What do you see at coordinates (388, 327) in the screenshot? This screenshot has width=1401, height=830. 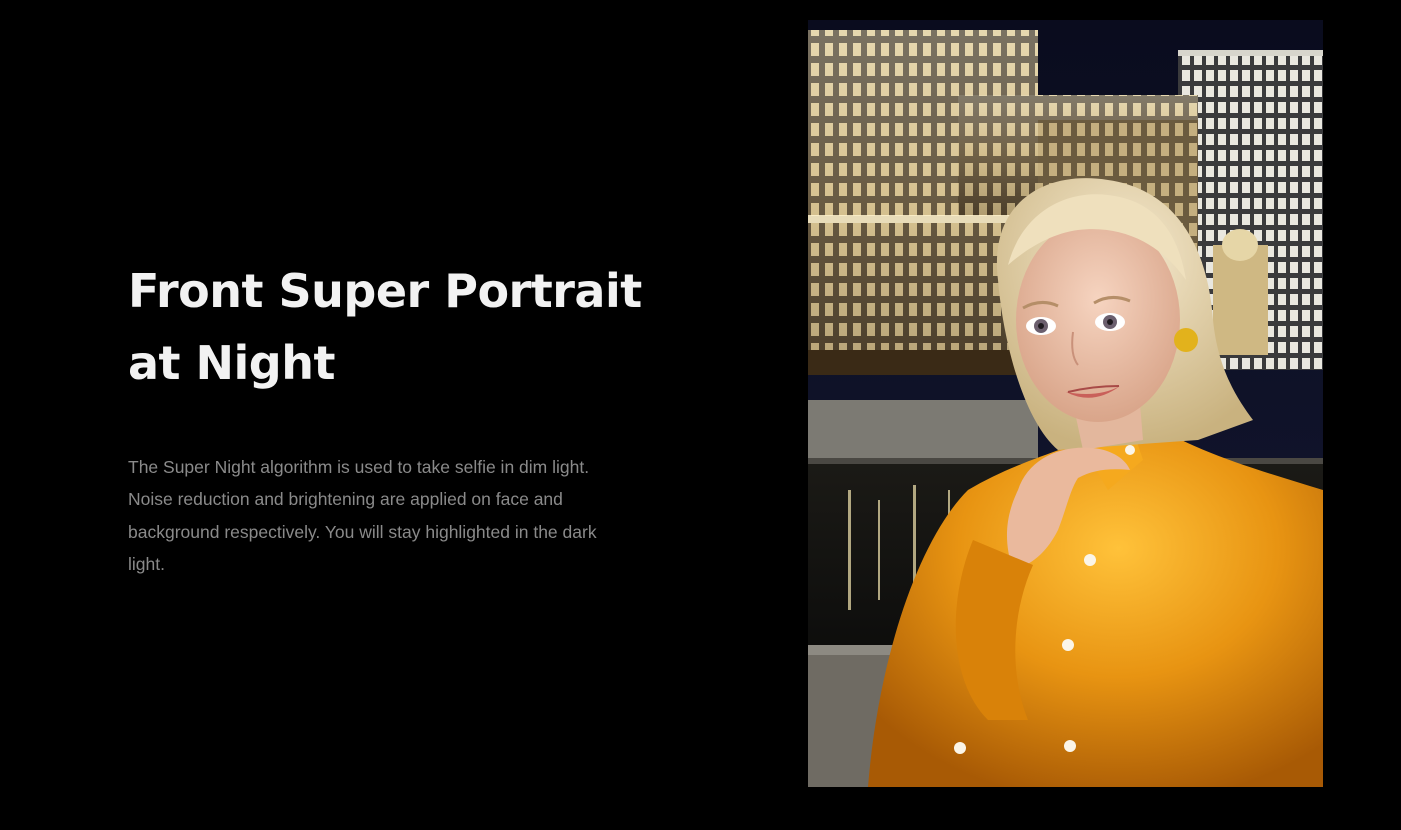 I see `feature-title: Front Super Portrait at Night` at bounding box center [388, 327].